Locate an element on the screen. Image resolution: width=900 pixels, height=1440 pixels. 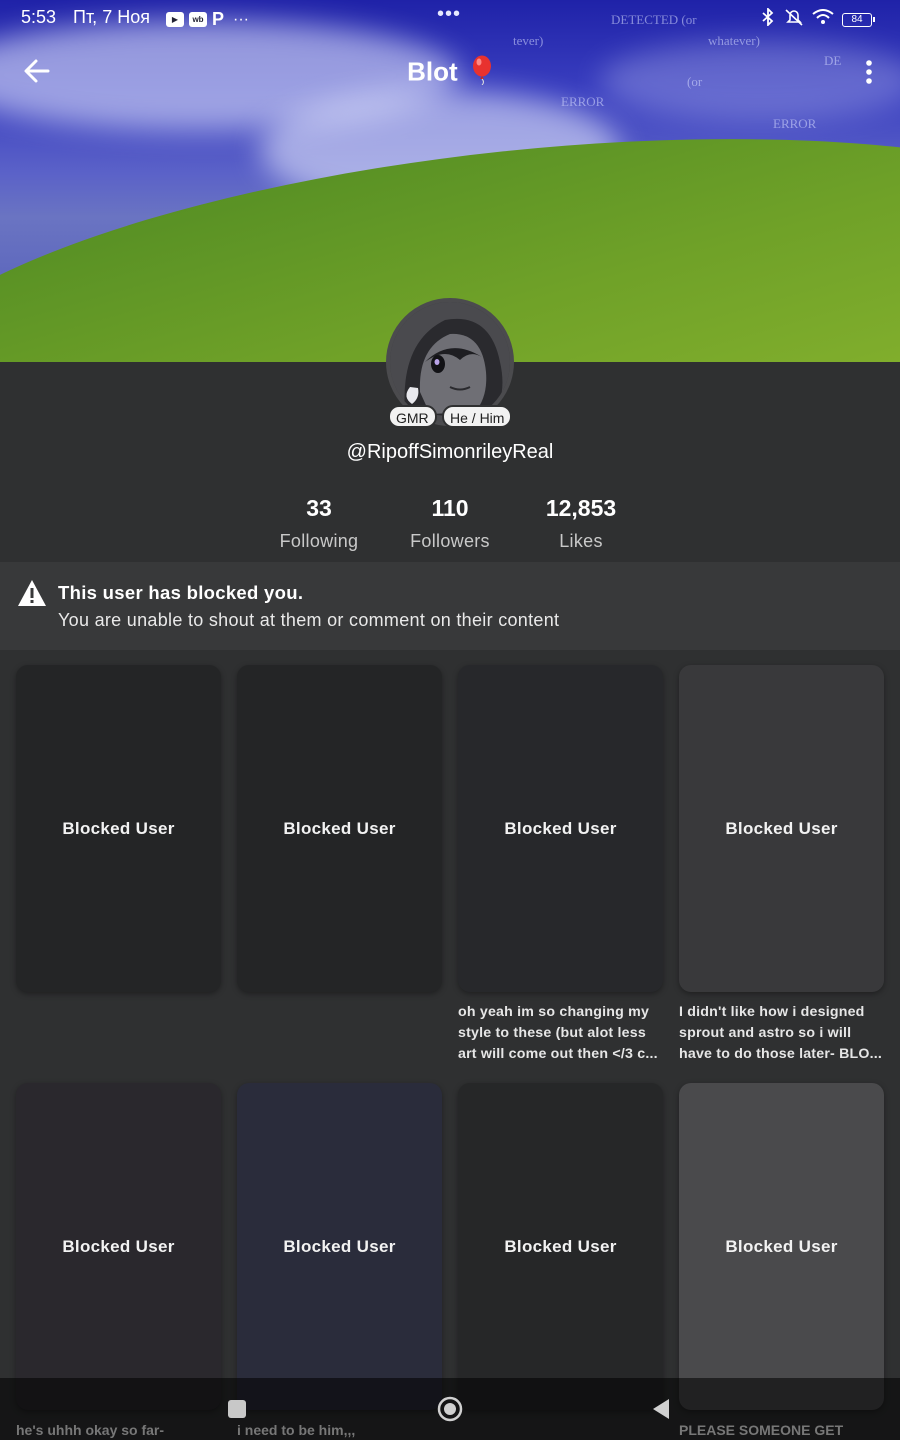
warning-icon is located at coordinates (32, 593).